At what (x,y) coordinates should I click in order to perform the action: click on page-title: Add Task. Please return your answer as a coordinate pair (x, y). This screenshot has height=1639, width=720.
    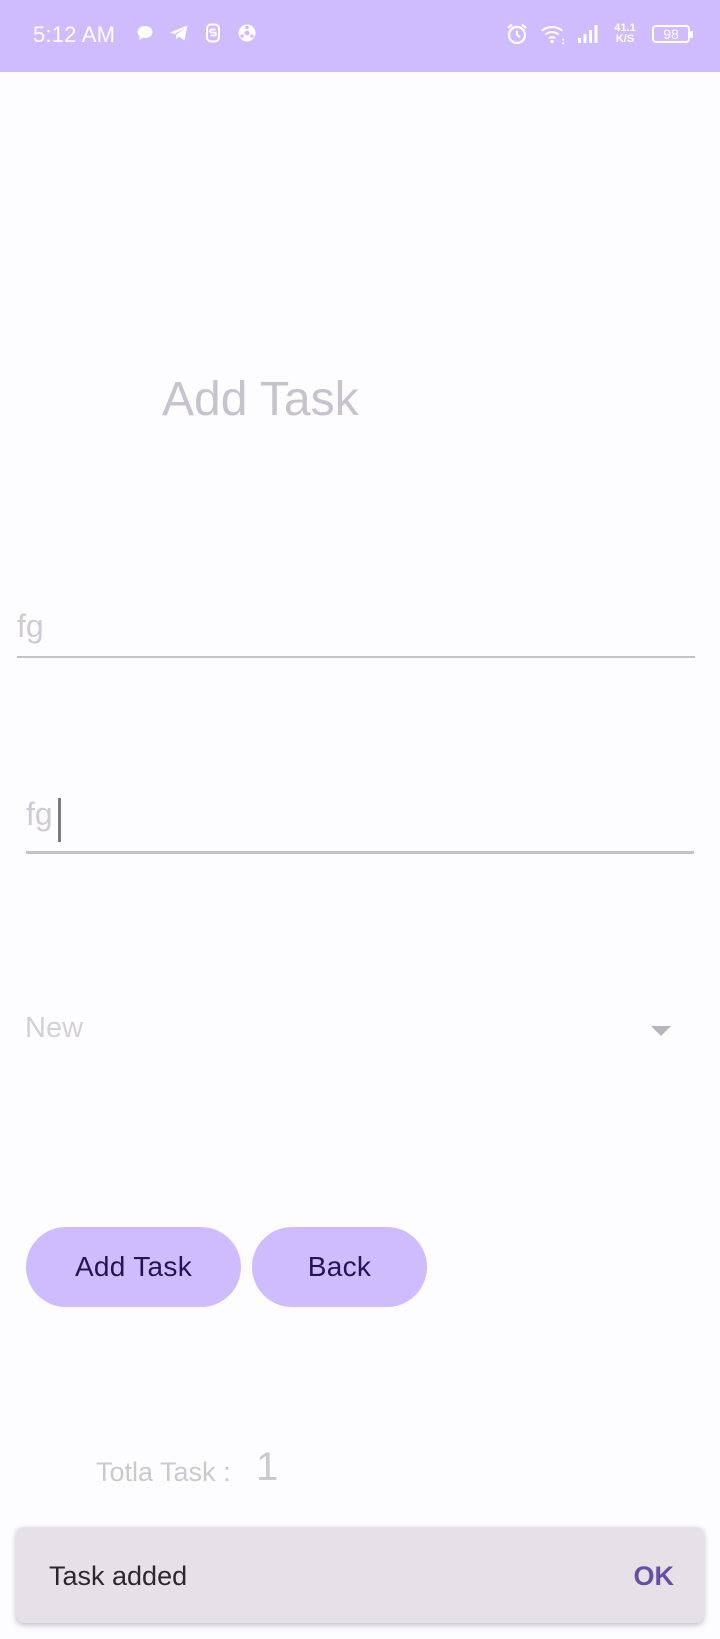
    Looking at the image, I should click on (260, 399).